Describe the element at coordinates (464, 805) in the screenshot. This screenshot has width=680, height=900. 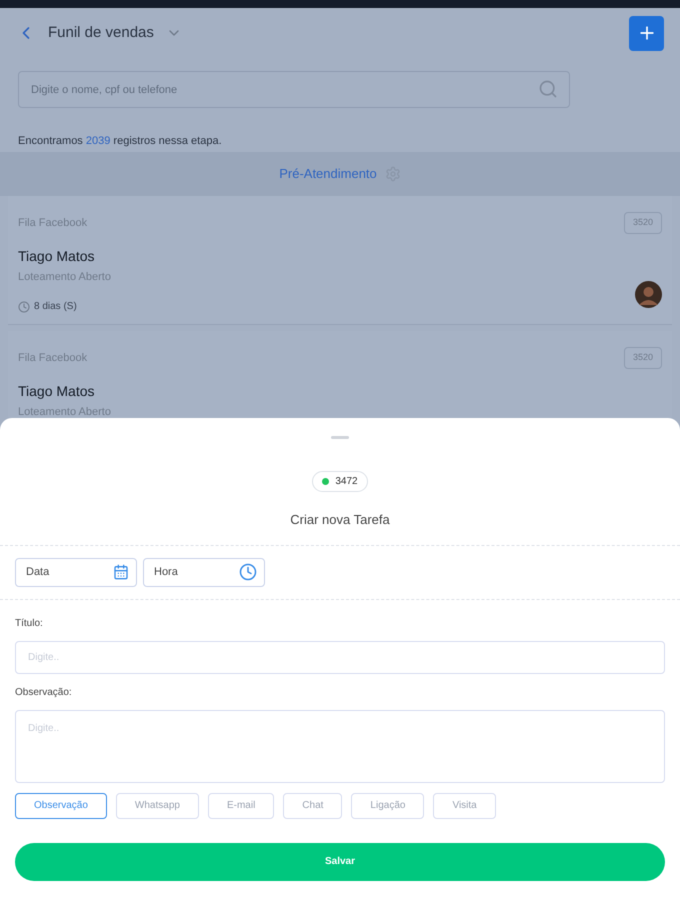
I see `type-tab: Visita` at that location.